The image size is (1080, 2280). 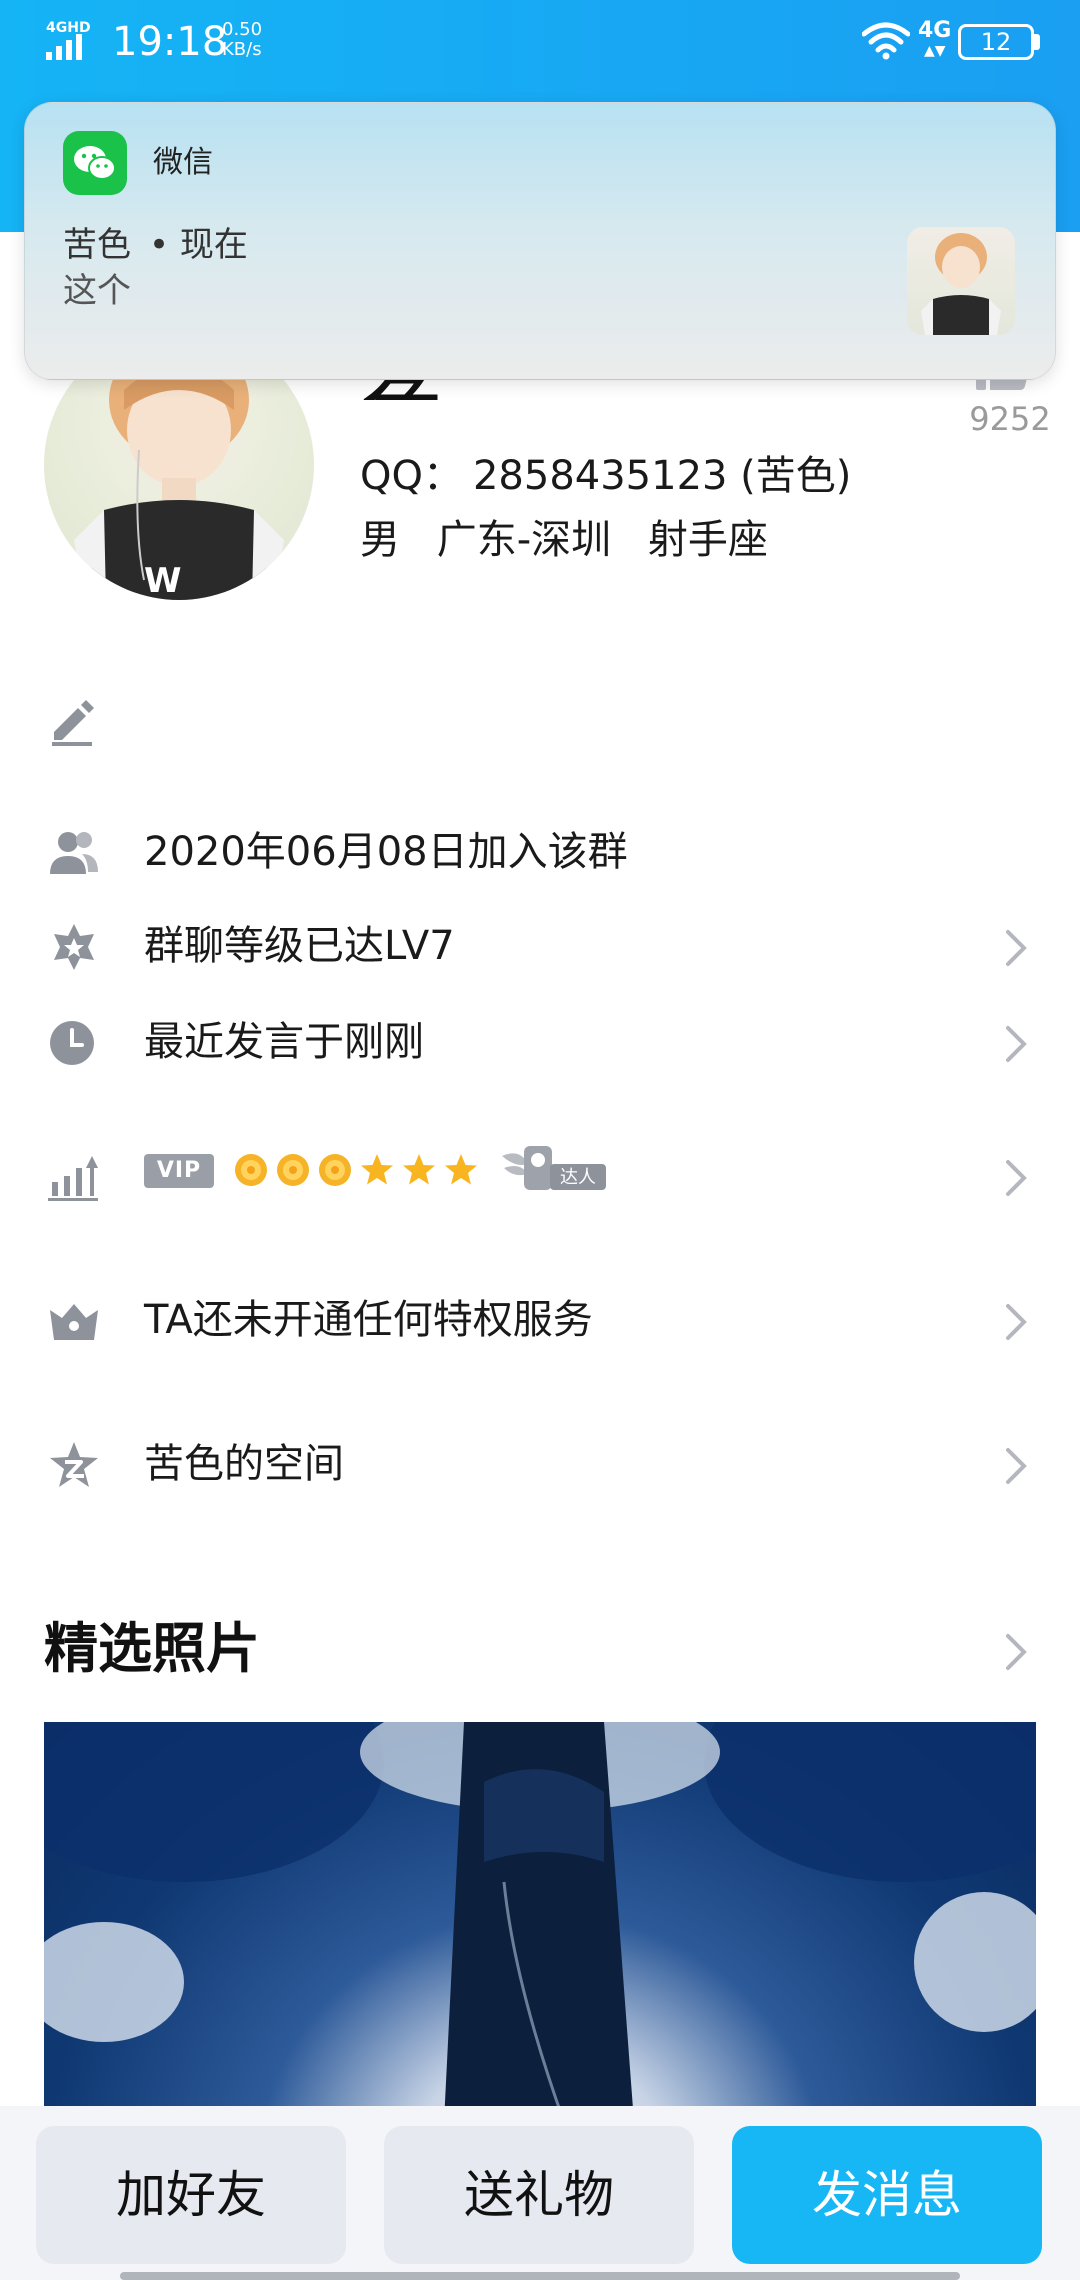 I want to click on join-date-row: 2020年06月08日加入该群, so click(x=540, y=852).